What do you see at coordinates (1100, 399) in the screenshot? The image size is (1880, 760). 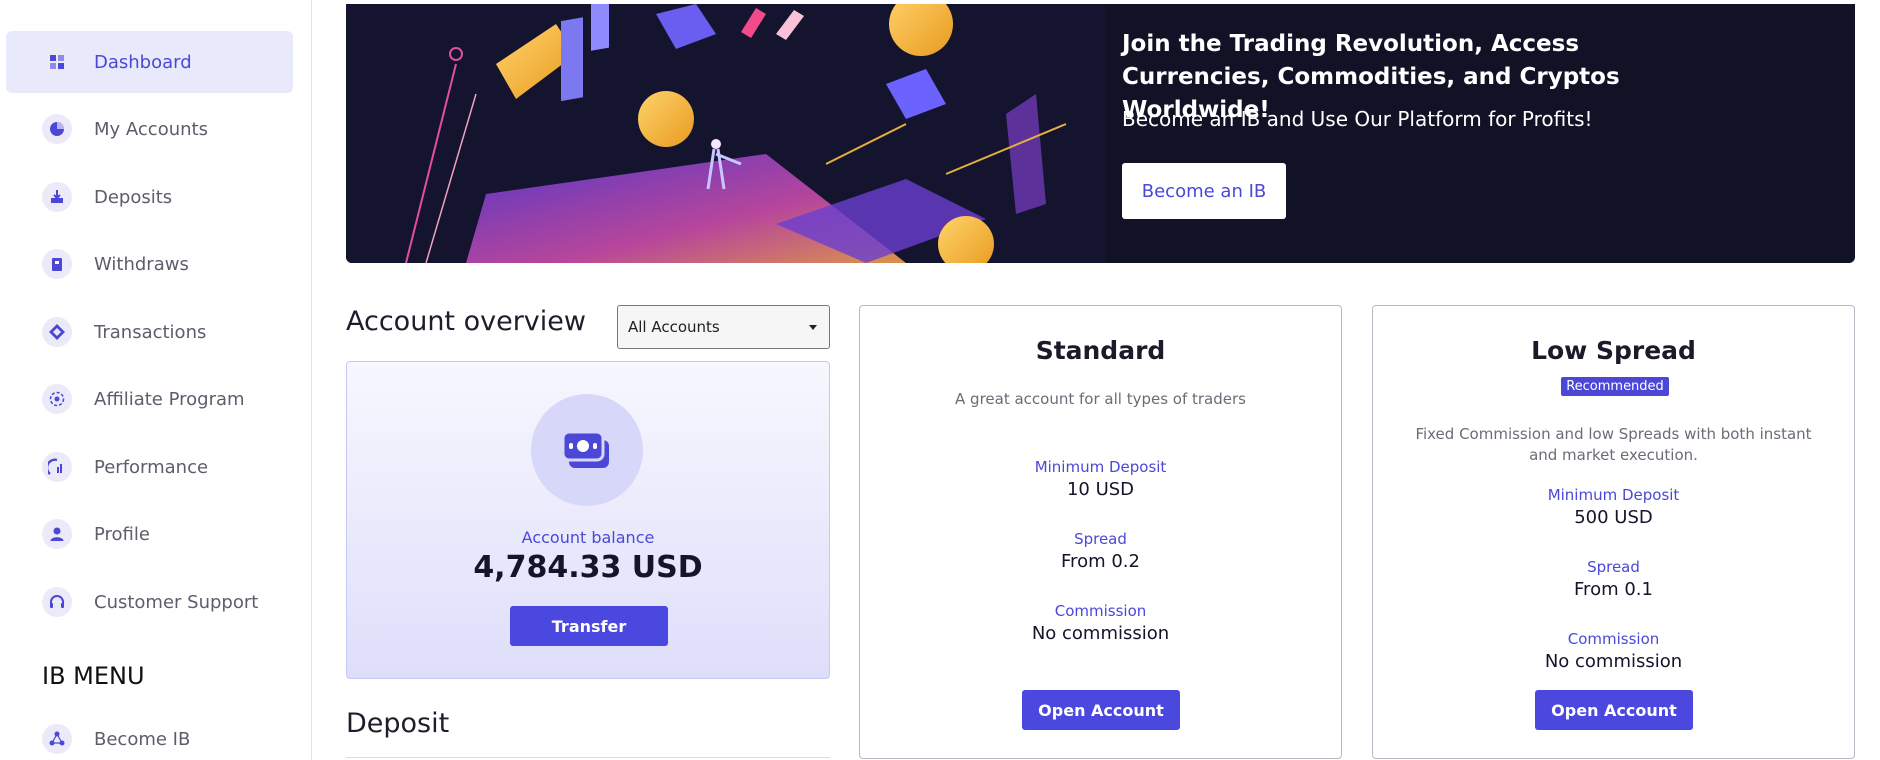 I see `plan-description: A great account for all types of traders` at bounding box center [1100, 399].